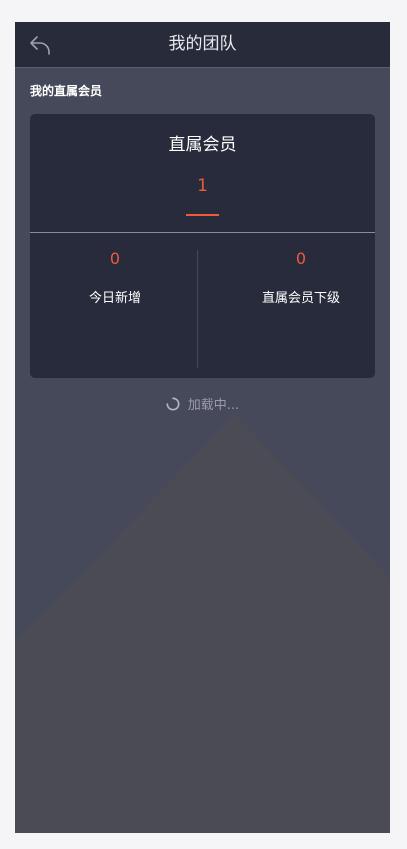 The width and height of the screenshot is (407, 849). What do you see at coordinates (114, 298) in the screenshot?
I see `stat-label: 今日新增` at bounding box center [114, 298].